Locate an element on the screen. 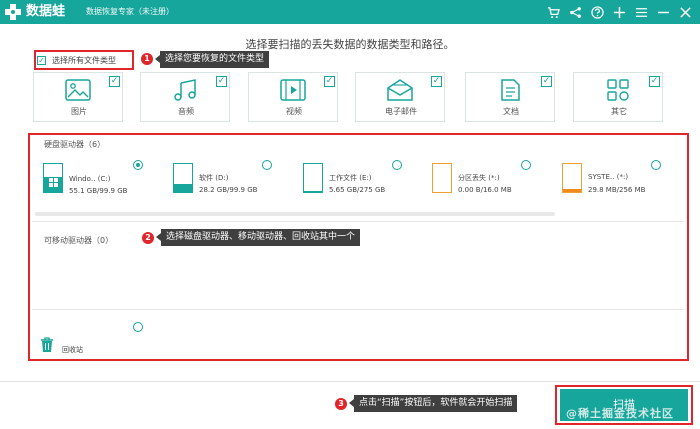  recycle-bin: 回收站 is located at coordinates (80, 347).